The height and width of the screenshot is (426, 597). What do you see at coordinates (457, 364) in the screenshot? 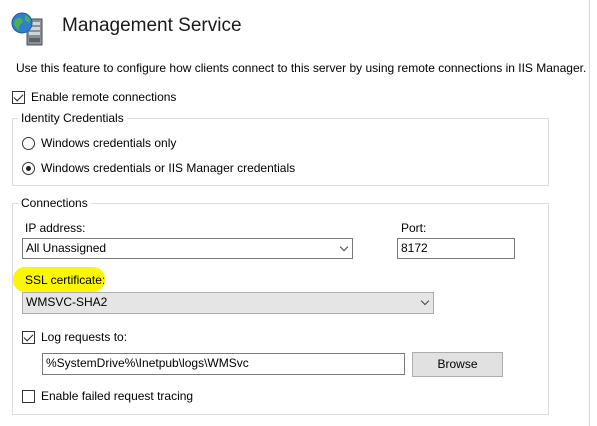
I see `browse-button: Browse` at bounding box center [457, 364].